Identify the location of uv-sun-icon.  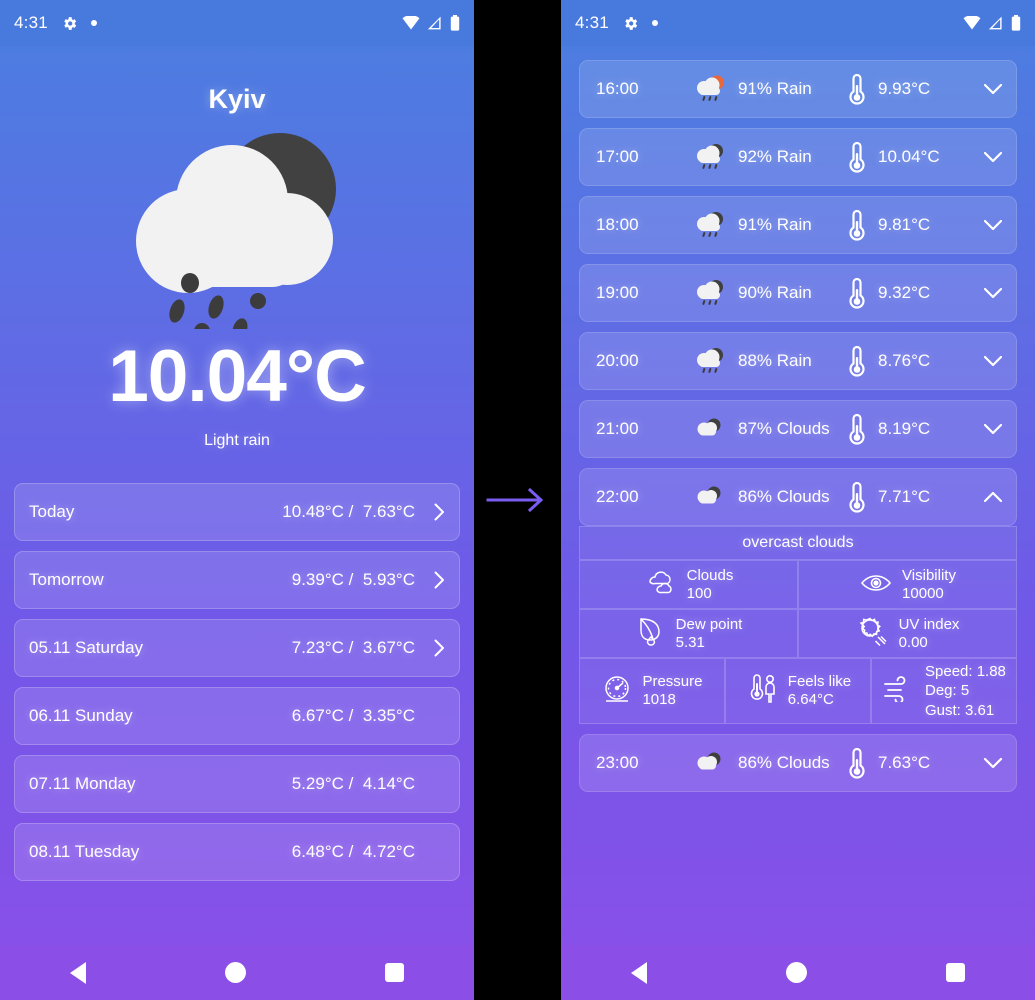
(873, 634).